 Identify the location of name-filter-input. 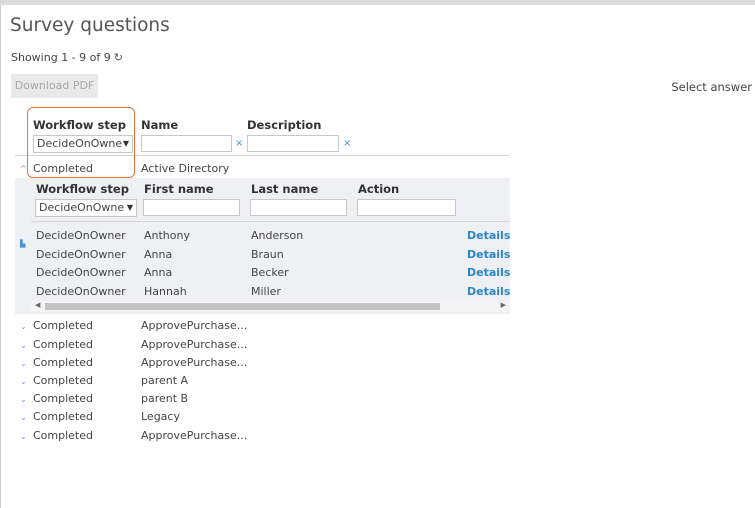
(186, 143).